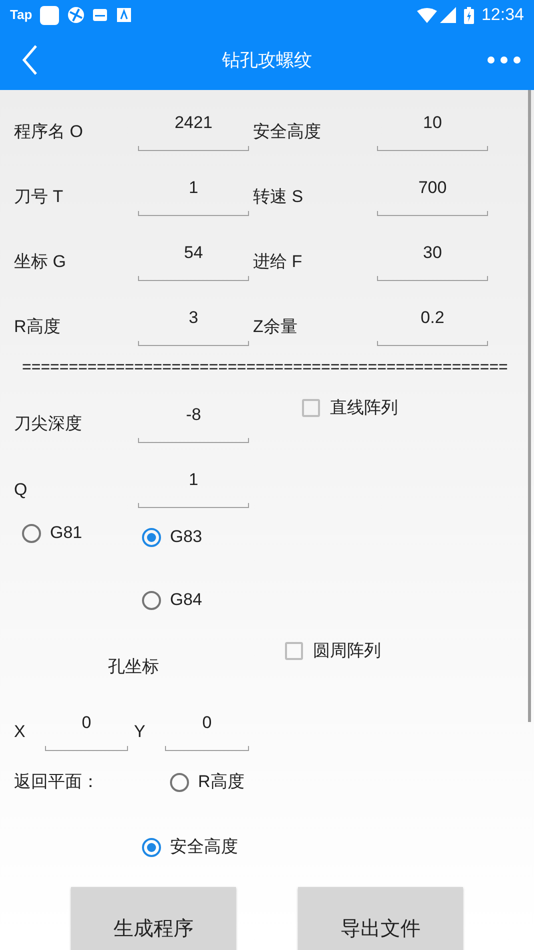 This screenshot has width=534, height=950. What do you see at coordinates (193, 324) in the screenshot?
I see `input-field: 3` at bounding box center [193, 324].